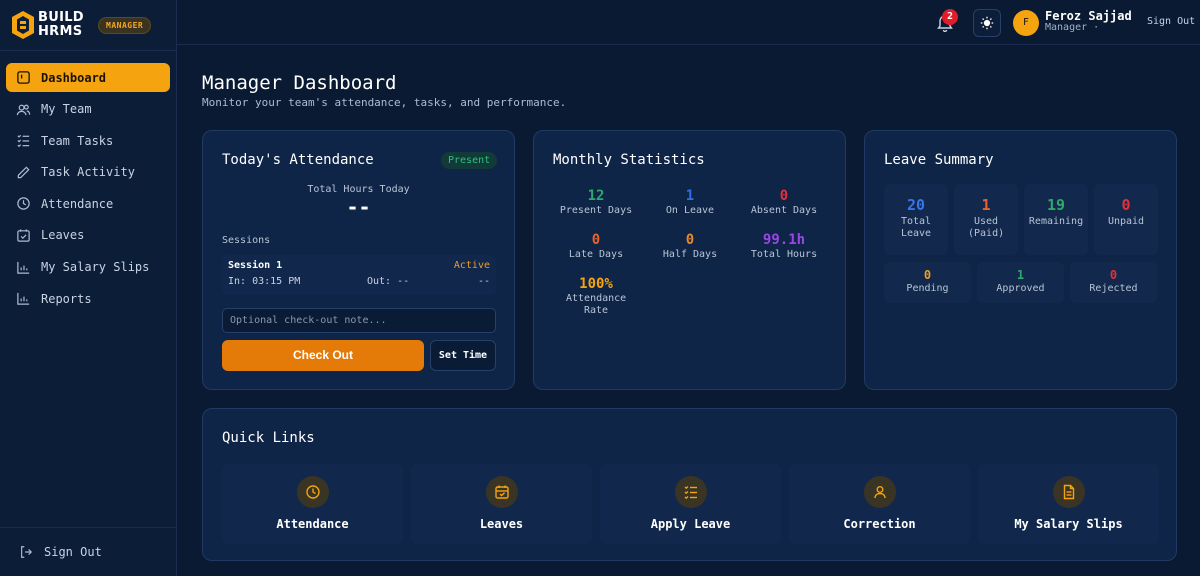 Image resolution: width=1200 pixels, height=576 pixels. Describe the element at coordinates (939, 160) in the screenshot. I see `leave-title: Leave Summary` at that location.